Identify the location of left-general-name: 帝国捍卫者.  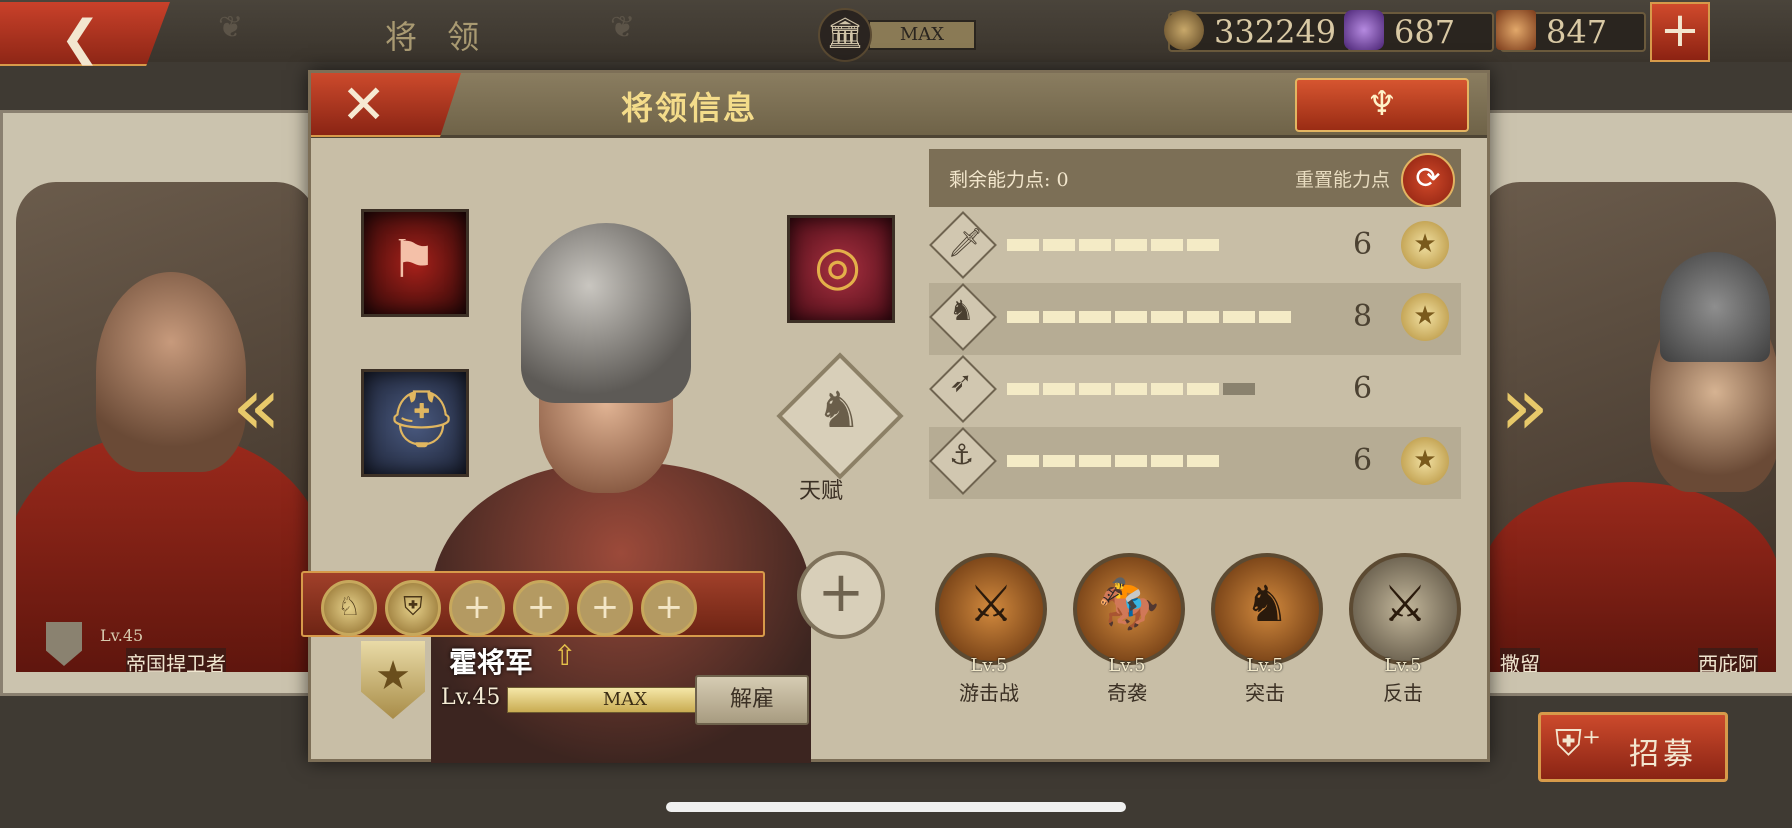
(176, 660).